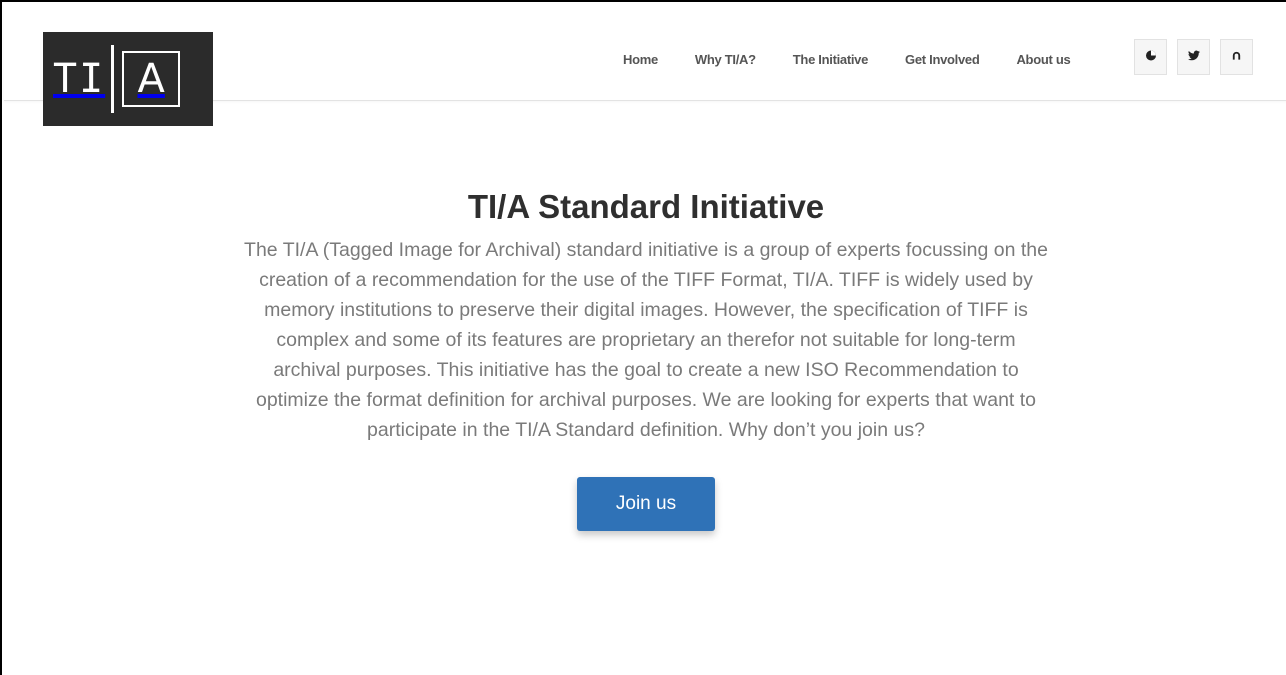 The image size is (1286, 675). I want to click on nav-home: Home, so click(640, 59).